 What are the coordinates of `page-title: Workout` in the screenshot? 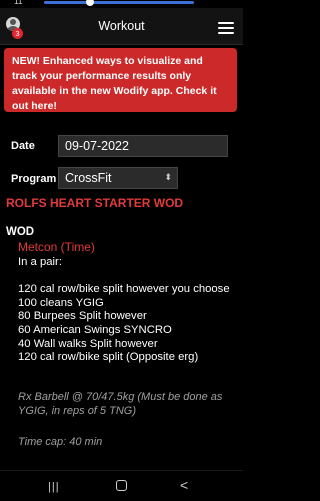 It's located at (121, 26).